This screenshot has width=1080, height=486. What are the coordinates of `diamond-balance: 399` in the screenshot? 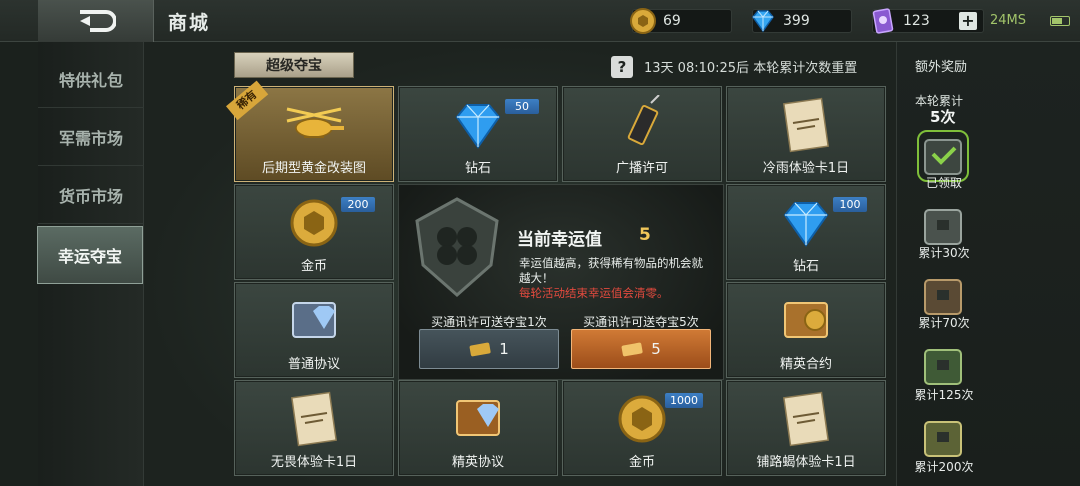 It's located at (802, 21).